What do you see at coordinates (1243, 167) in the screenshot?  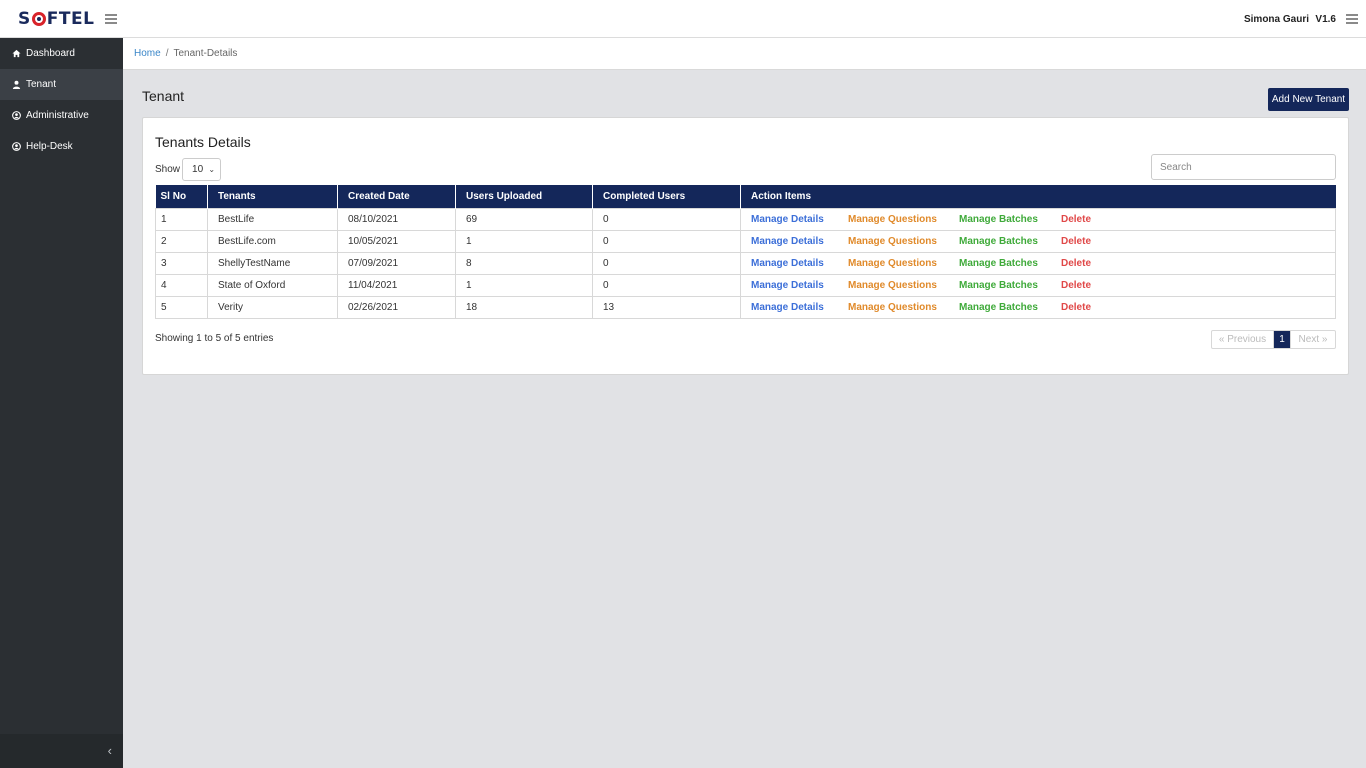 I see `search-input` at bounding box center [1243, 167].